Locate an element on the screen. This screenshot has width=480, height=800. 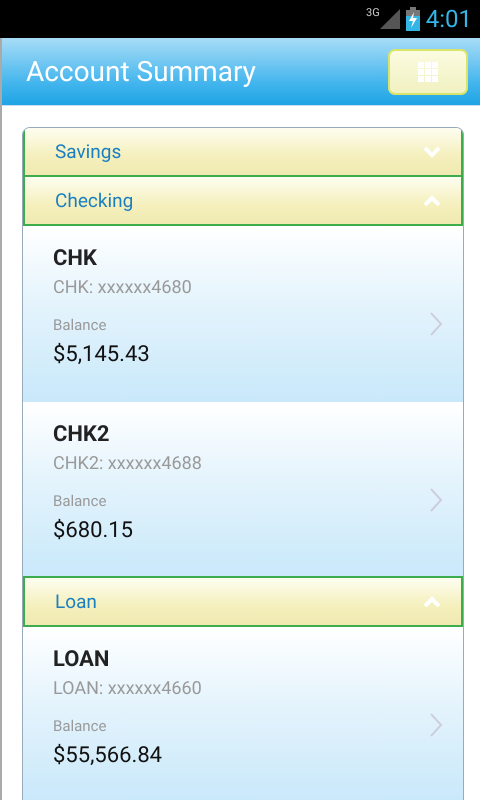
section-header: Checking is located at coordinates (243, 200).